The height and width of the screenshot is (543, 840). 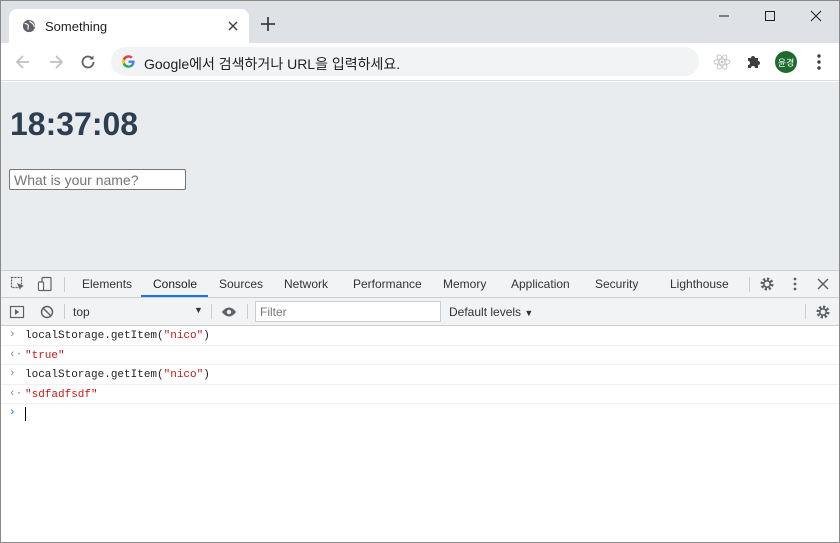 What do you see at coordinates (420, 22) in the screenshot?
I see `title-bar: Something` at bounding box center [420, 22].